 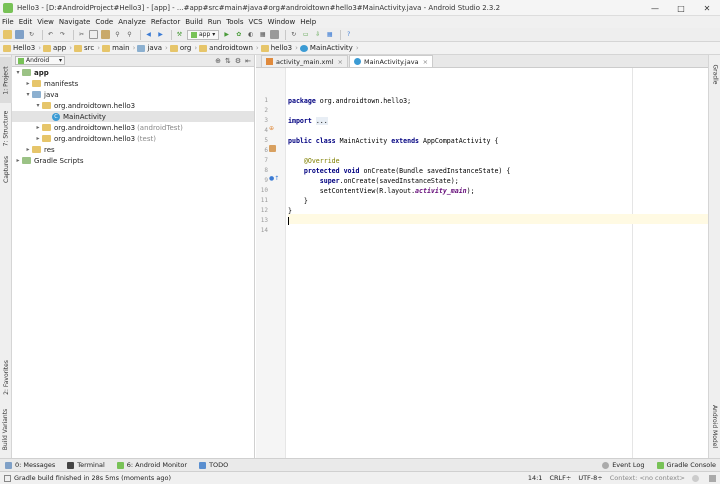 What do you see at coordinates (105, 34) in the screenshot?
I see `paste-icon` at bounding box center [105, 34].